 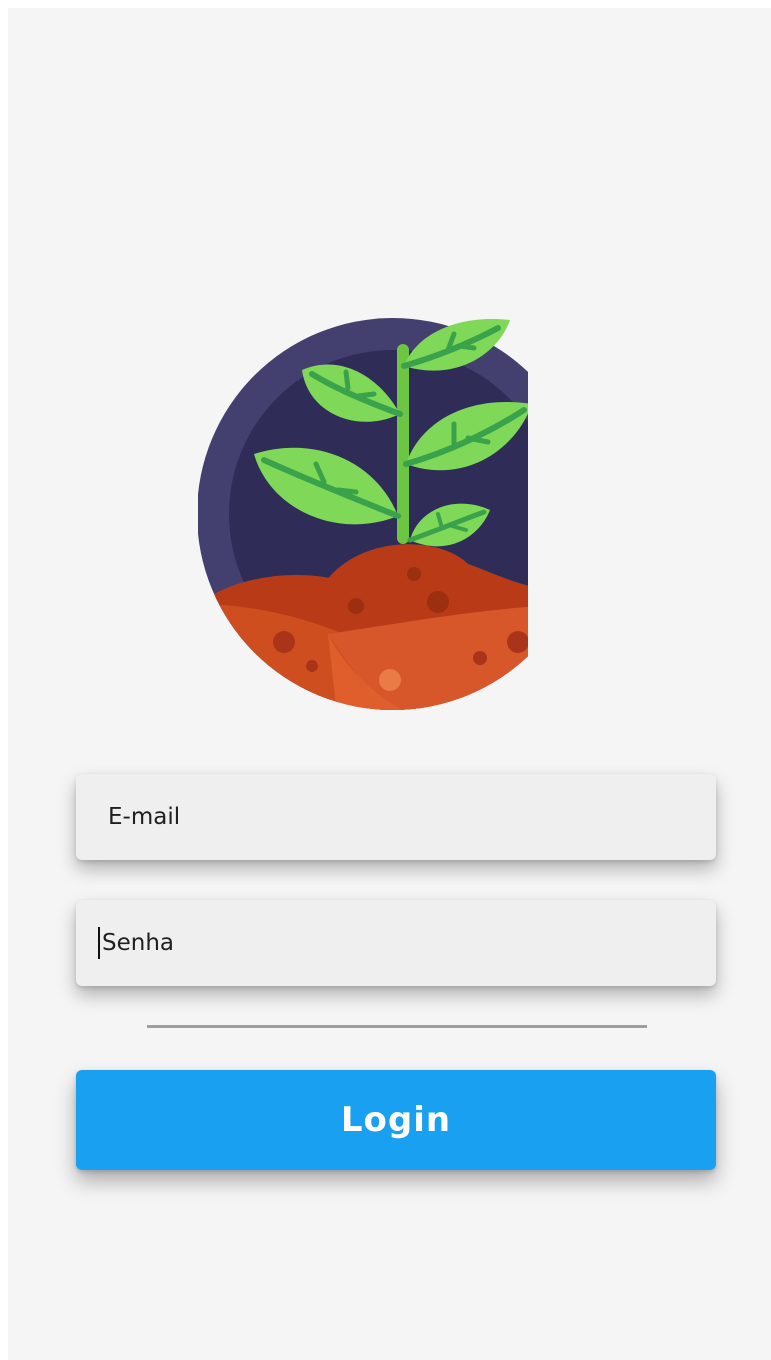 What do you see at coordinates (138, 943) in the screenshot?
I see `password-placeholder: Senha` at bounding box center [138, 943].